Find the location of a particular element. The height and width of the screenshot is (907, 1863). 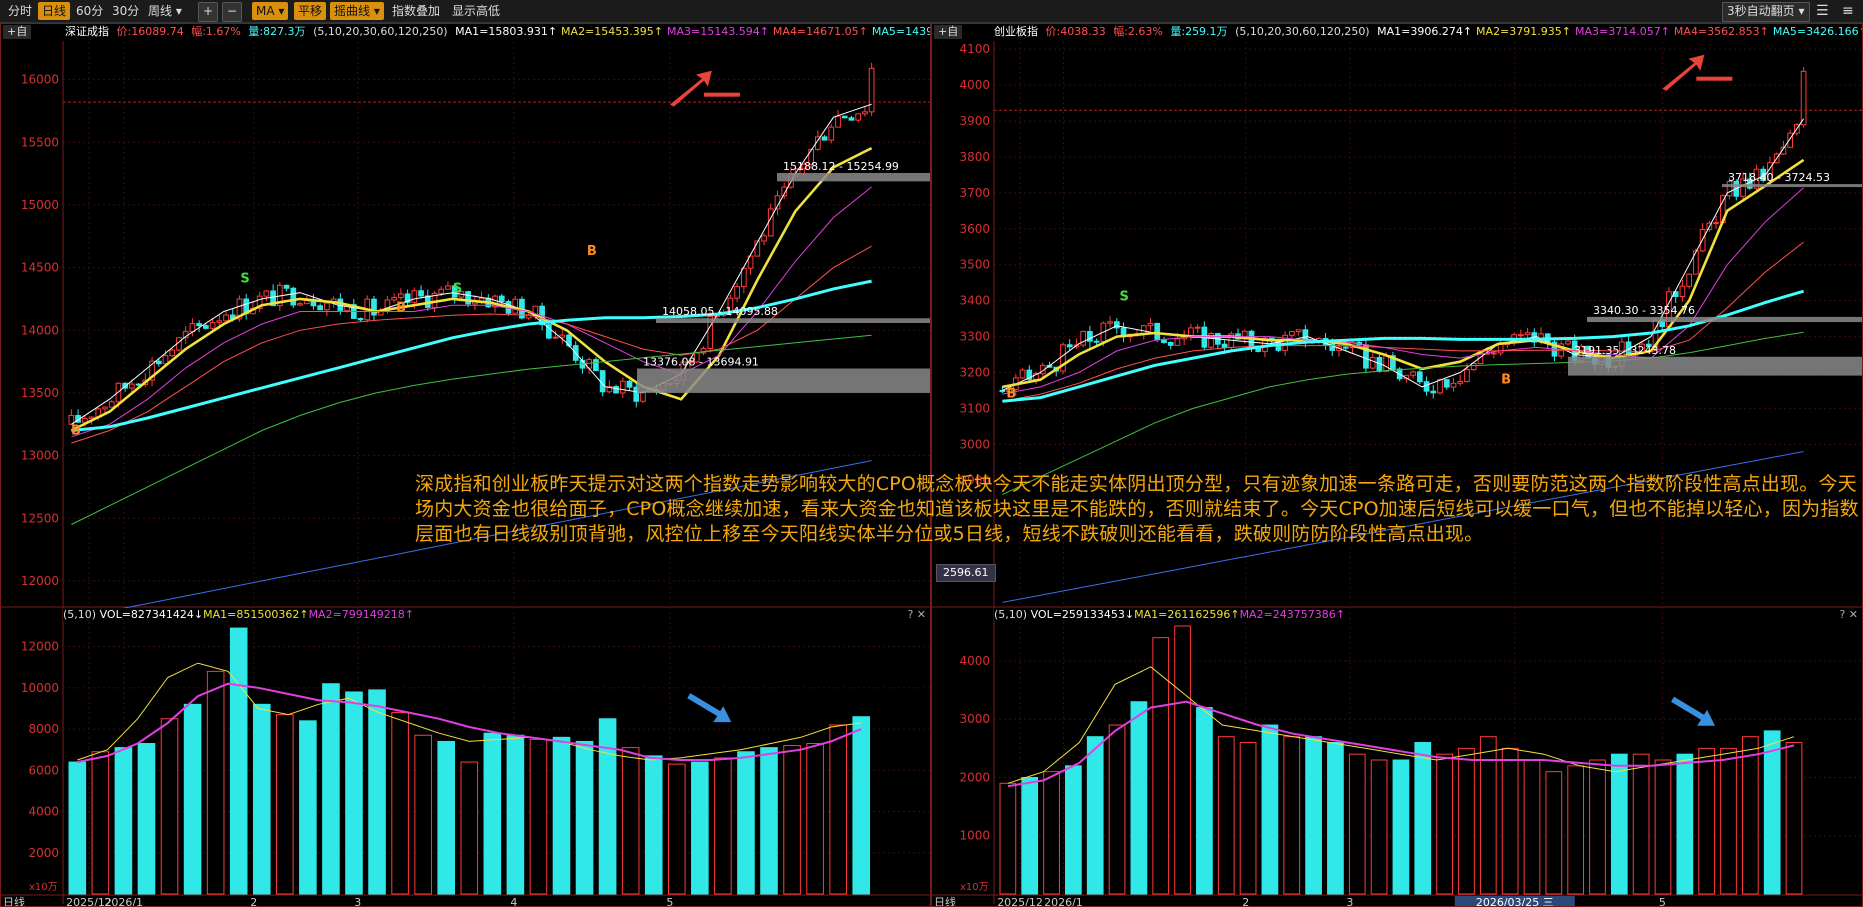

auto-page-label: 3秒自动翻页 is located at coordinates (1761, 11).